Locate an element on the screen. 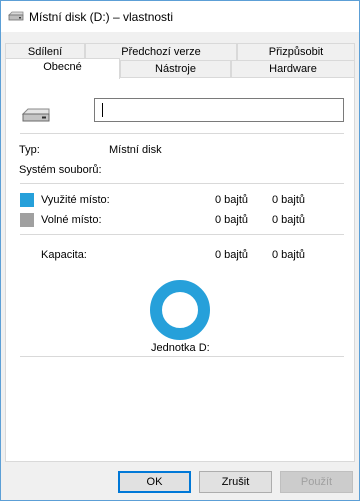  volume-name-input is located at coordinates (219, 110).